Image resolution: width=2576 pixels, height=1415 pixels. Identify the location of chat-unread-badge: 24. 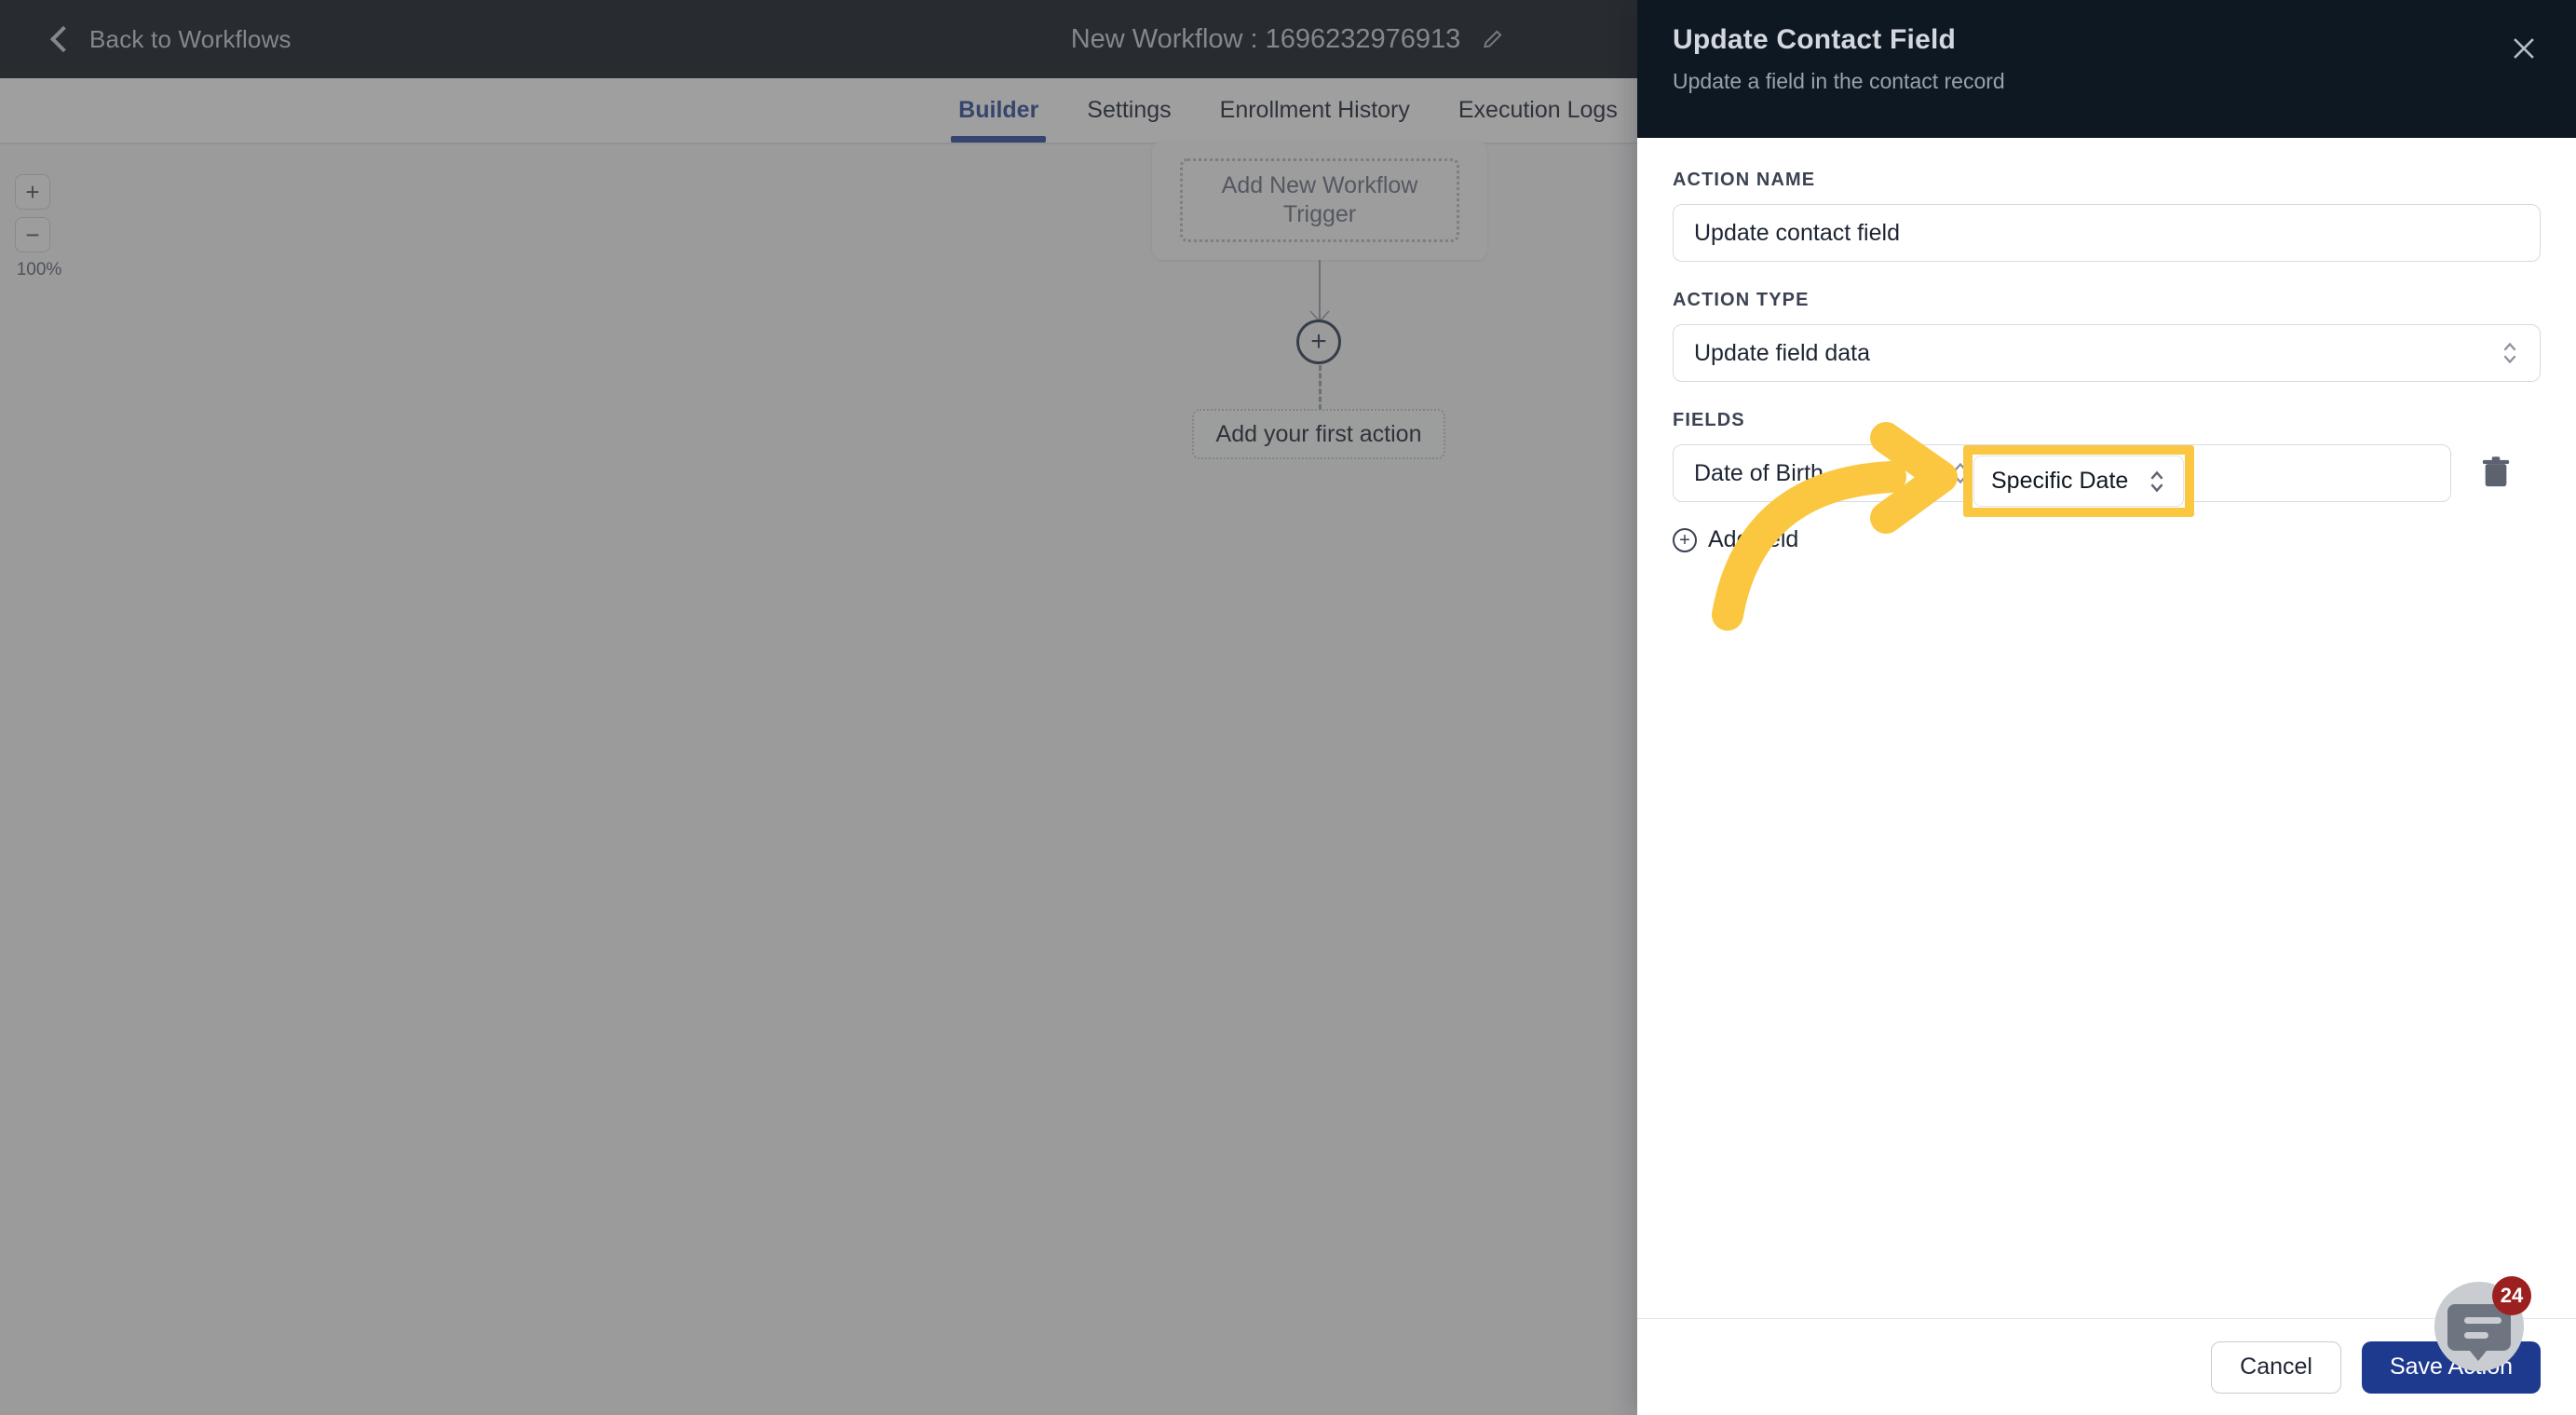
(2511, 1295).